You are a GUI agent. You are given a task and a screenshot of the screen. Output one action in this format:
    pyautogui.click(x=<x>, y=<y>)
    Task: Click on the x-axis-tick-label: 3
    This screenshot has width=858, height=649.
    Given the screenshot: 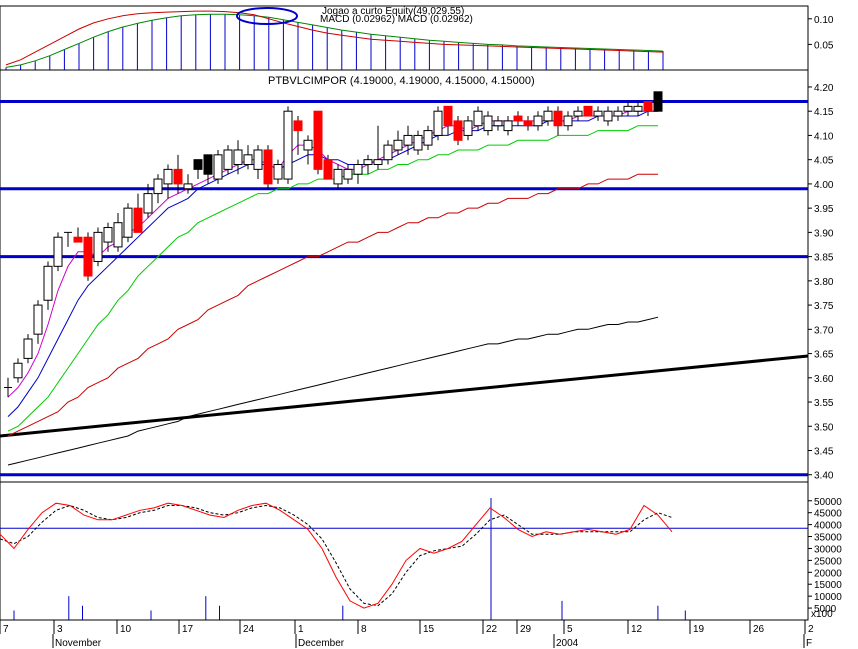 What is the action you would take?
    pyautogui.click(x=60, y=629)
    